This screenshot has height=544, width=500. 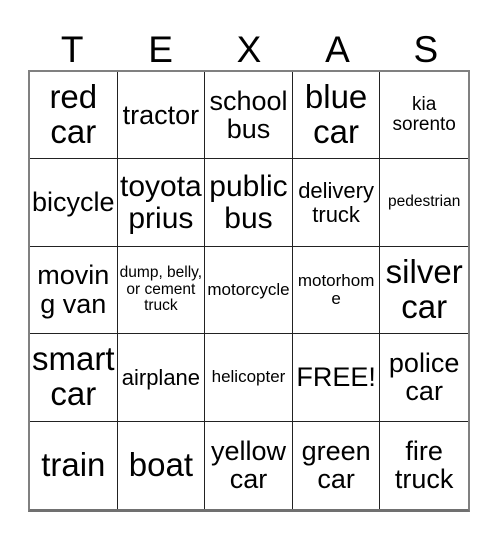 I want to click on bingo-cell: smart car, so click(x=74, y=378).